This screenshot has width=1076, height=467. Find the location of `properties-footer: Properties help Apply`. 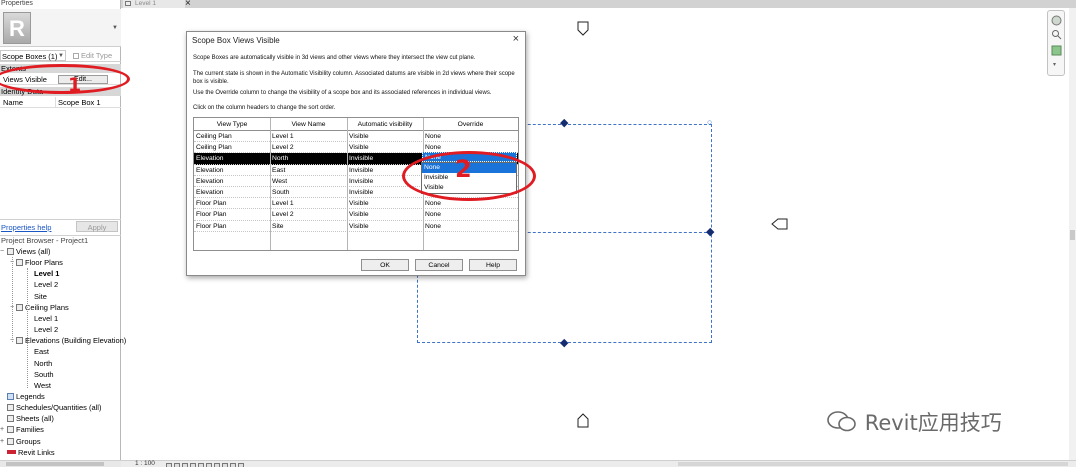

properties-footer: Properties help Apply is located at coordinates (60, 226).